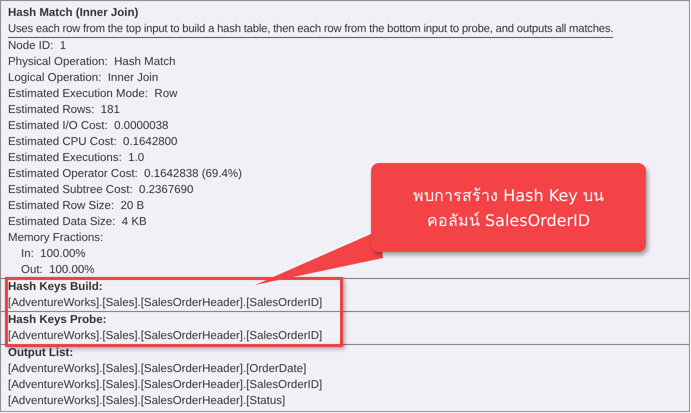 The width and height of the screenshot is (691, 413). What do you see at coordinates (76, 206) in the screenshot?
I see `property-text: Estimated Row Size: 20 B` at bounding box center [76, 206].